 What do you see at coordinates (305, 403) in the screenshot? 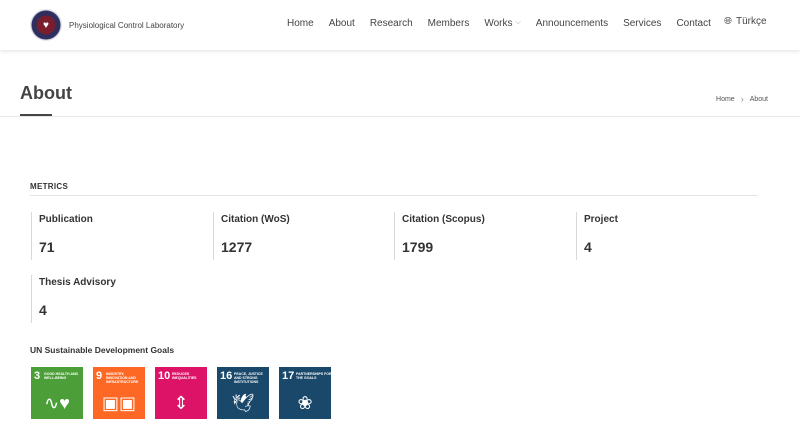
I see `rings-icon: ❀` at bounding box center [305, 403].